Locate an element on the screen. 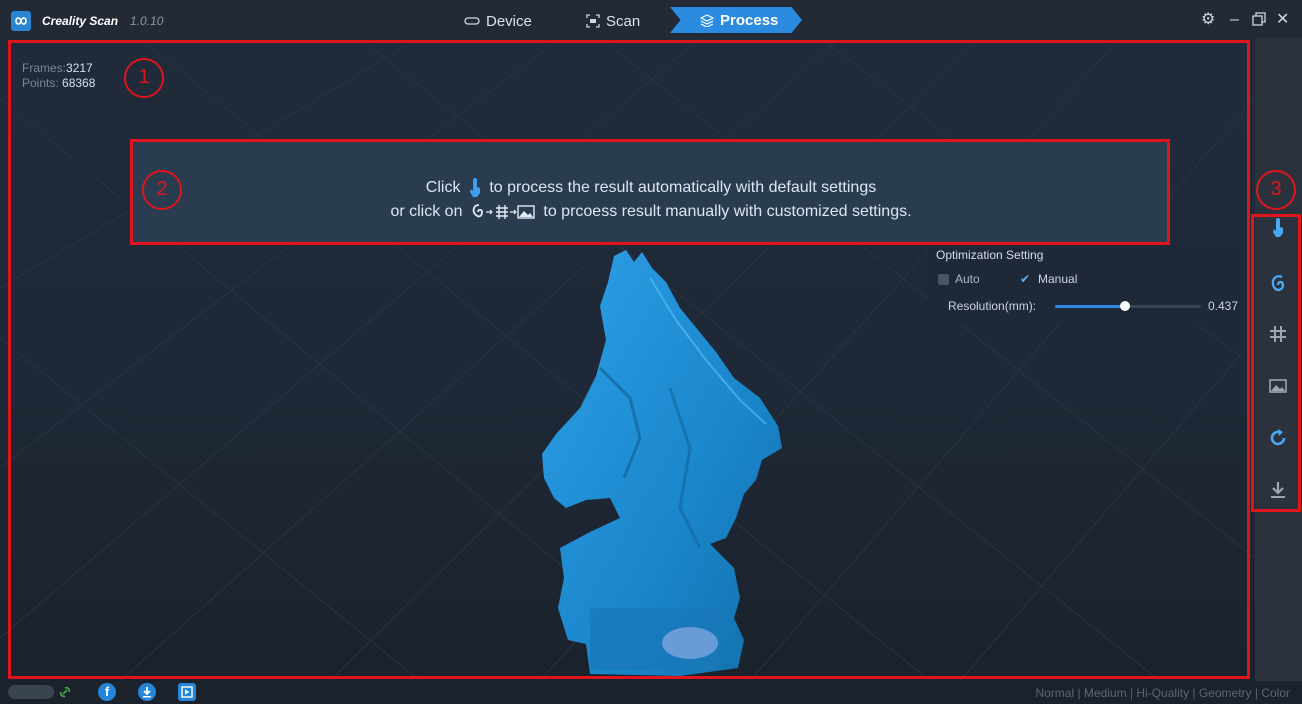 The image size is (1302, 704). mesh-icon is located at coordinates (1278, 334).